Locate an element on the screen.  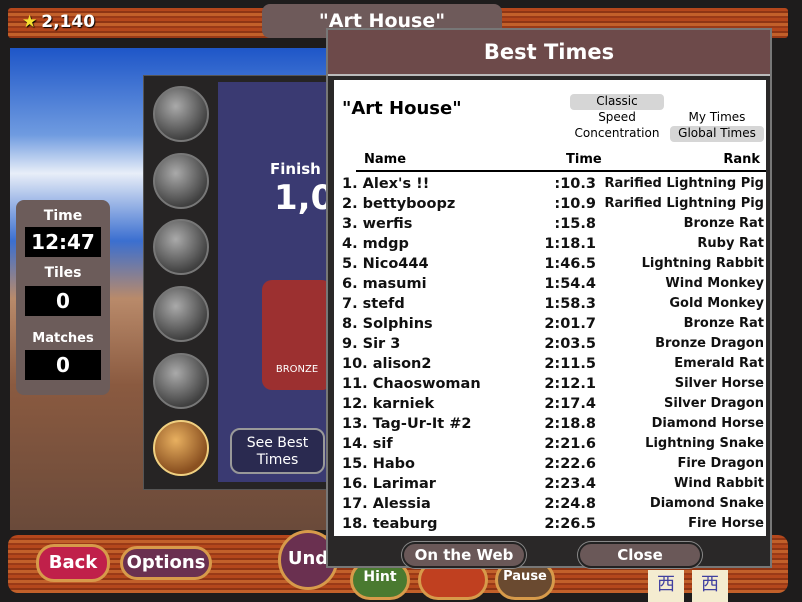
player-rank: Wind Rabbit is located at coordinates (719, 483).